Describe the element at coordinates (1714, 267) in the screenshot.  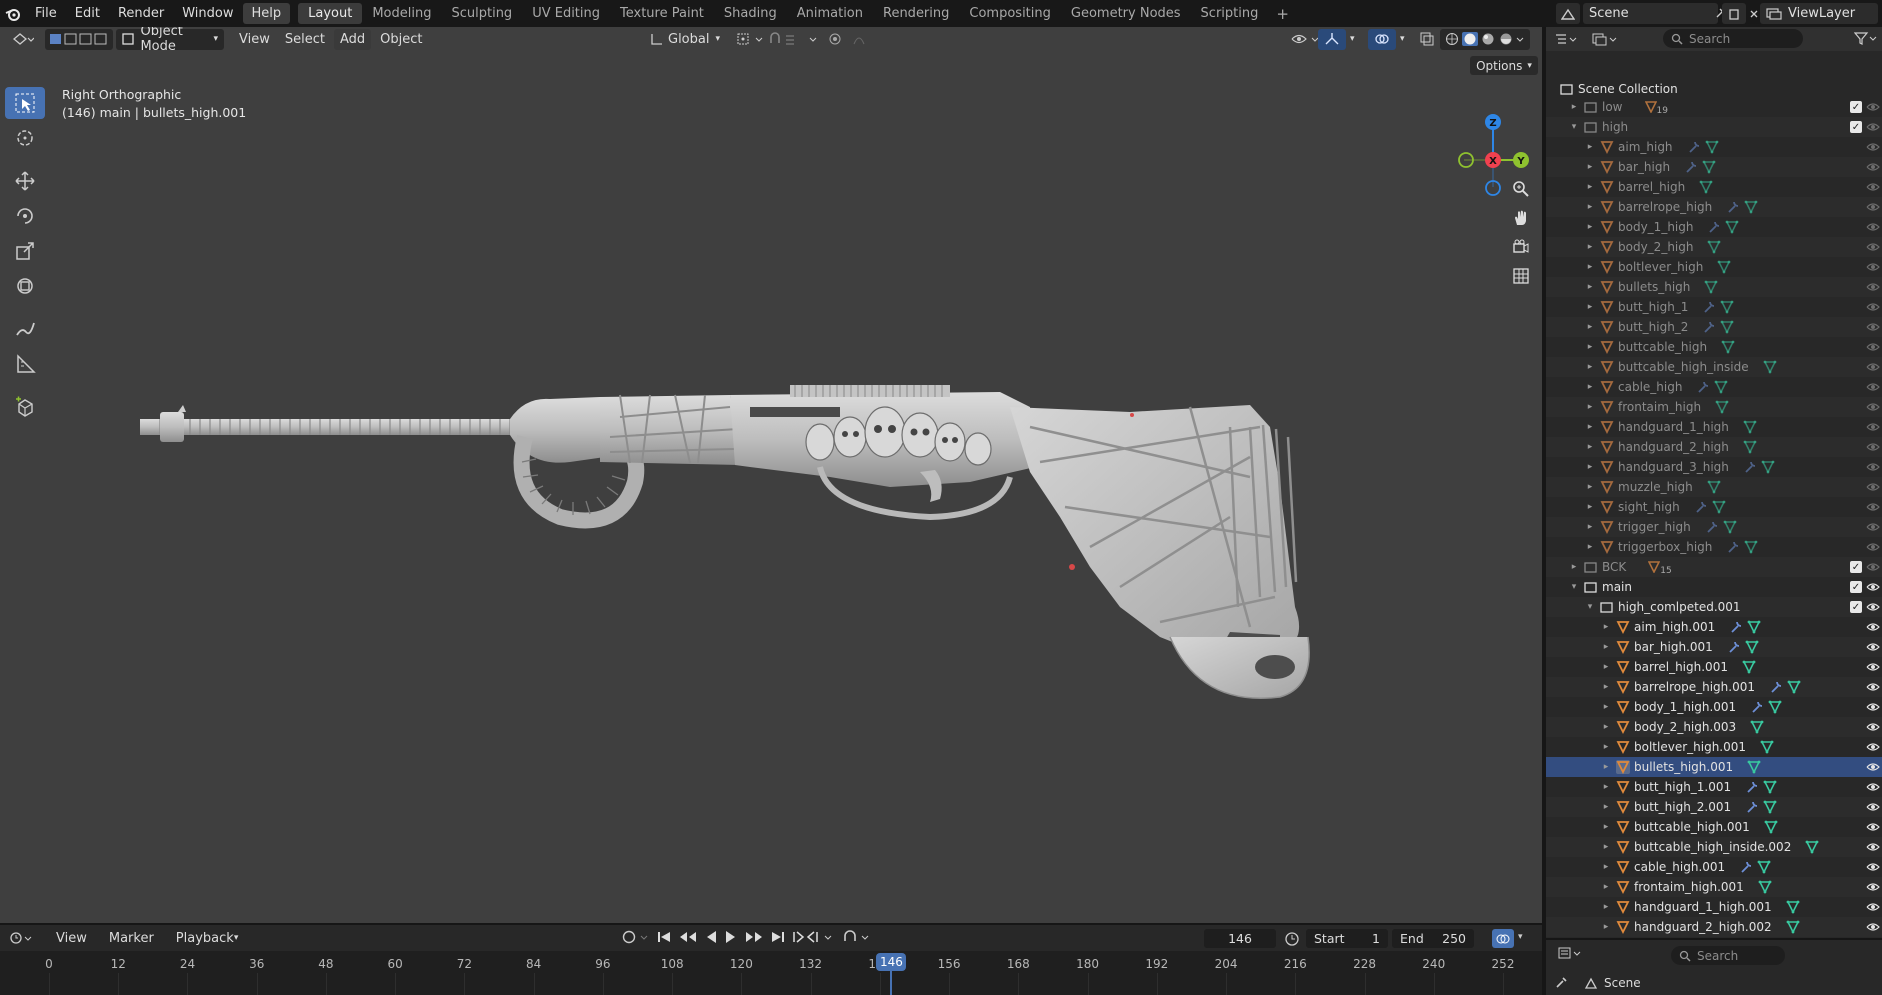
I see `outliner-object-row: ▸ boltlever_high` at that location.